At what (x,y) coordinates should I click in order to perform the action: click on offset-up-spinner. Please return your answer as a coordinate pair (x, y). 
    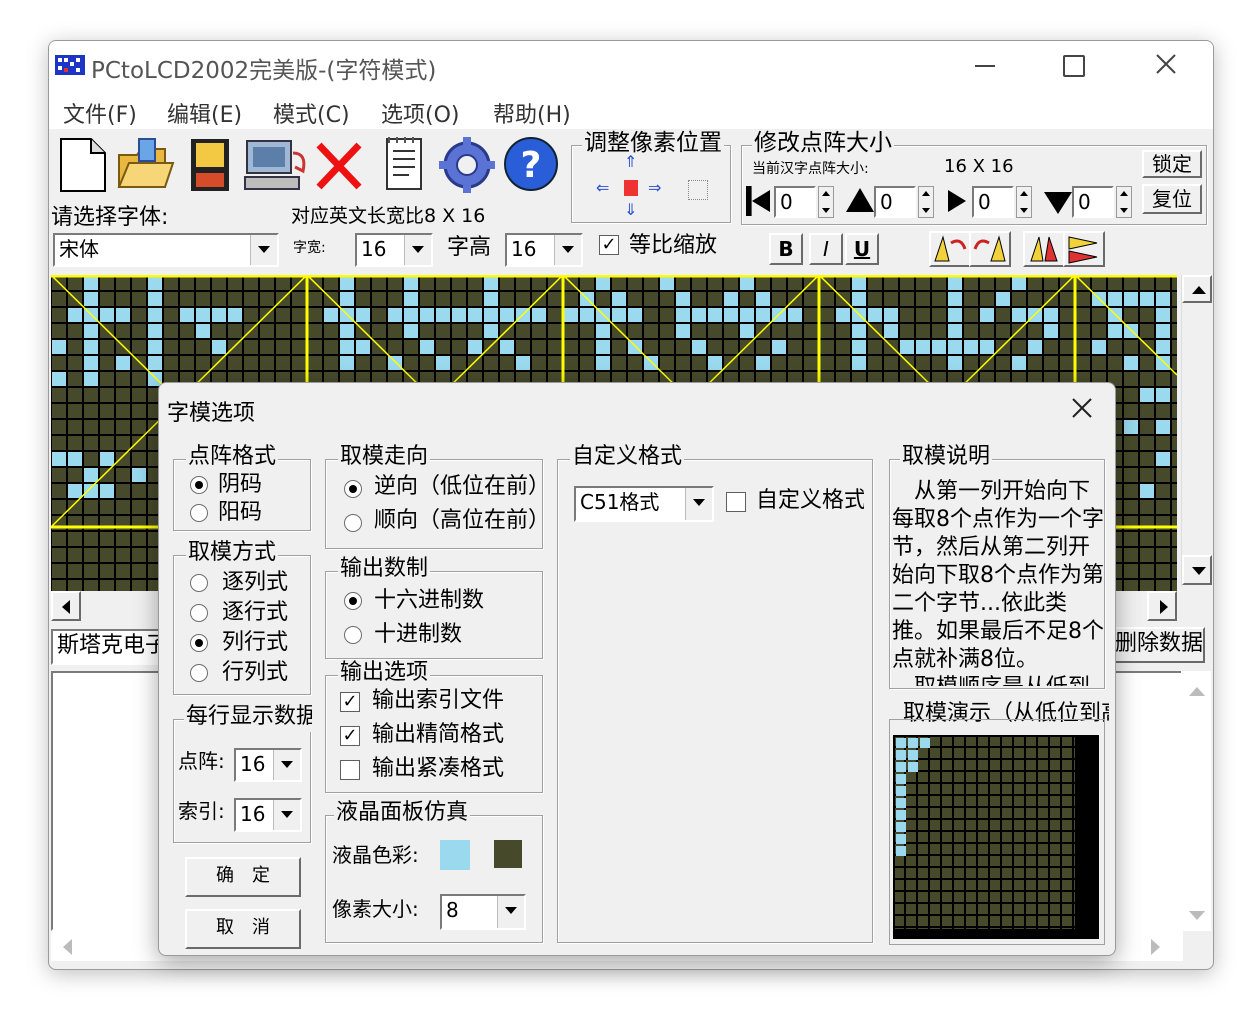
    Looking at the image, I should click on (926, 202).